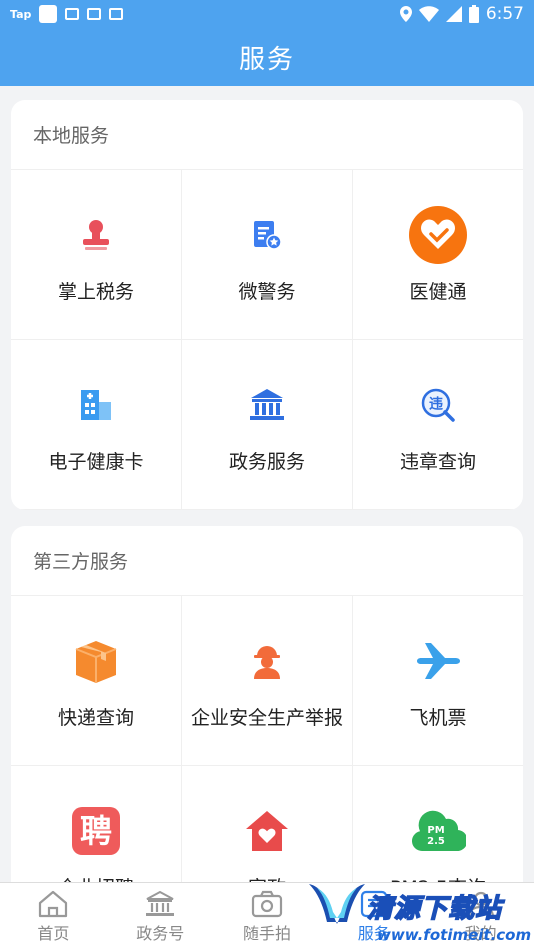  I want to click on location-icon, so click(405, 14).